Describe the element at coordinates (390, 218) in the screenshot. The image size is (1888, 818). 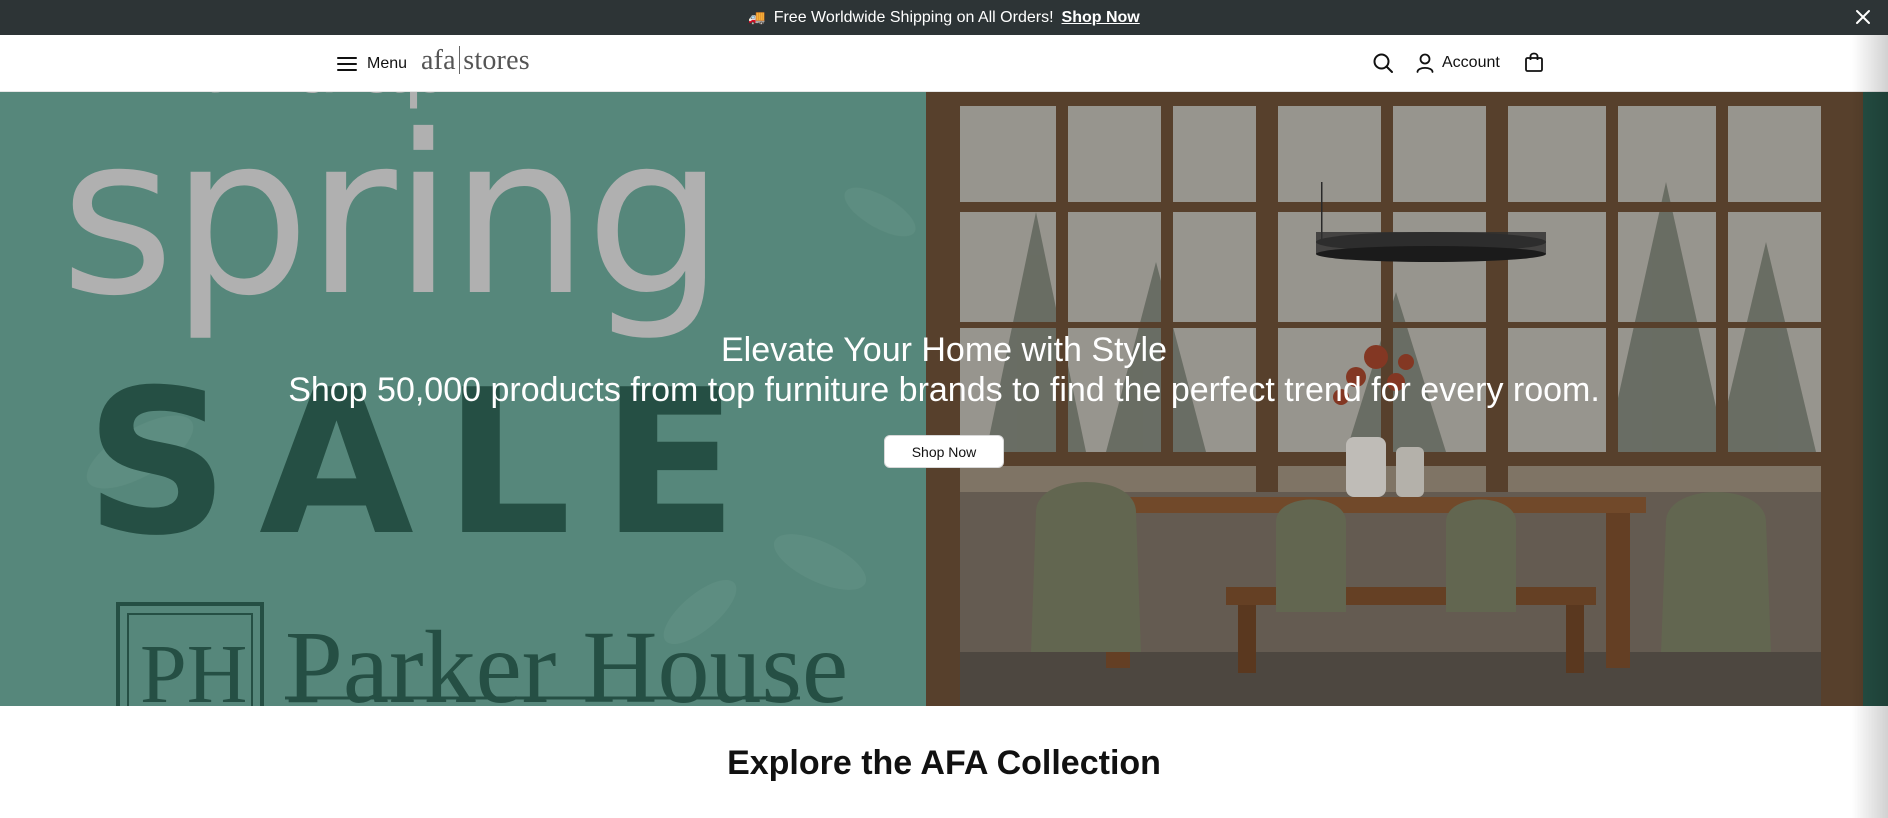
I see `banner-spring-text: spring` at that location.